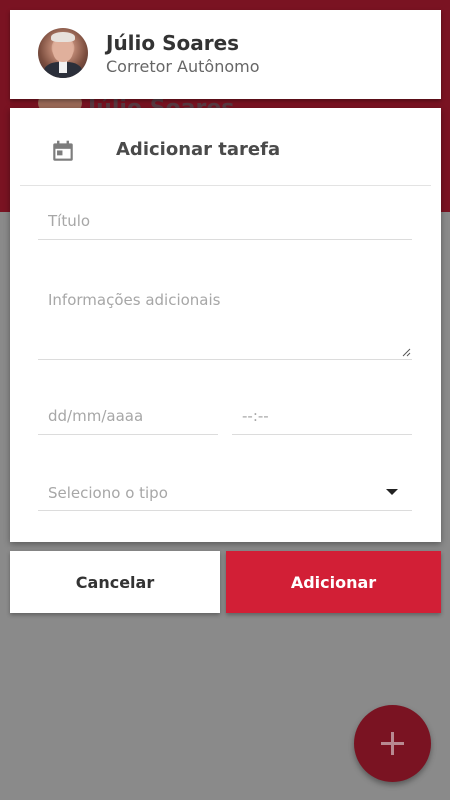 This screenshot has width=450, height=800. I want to click on task-type-select: Seleciono o tipo, so click(225, 492).